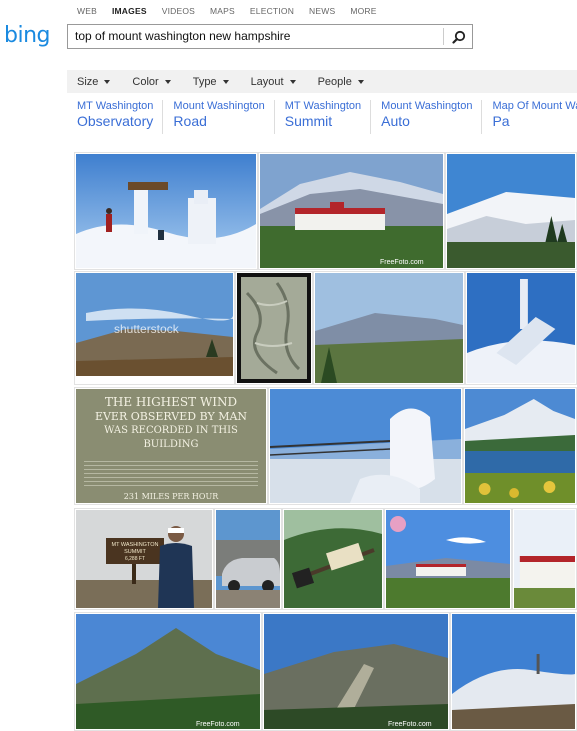 The image size is (577, 731). I want to click on filter-color: Color, so click(151, 81).